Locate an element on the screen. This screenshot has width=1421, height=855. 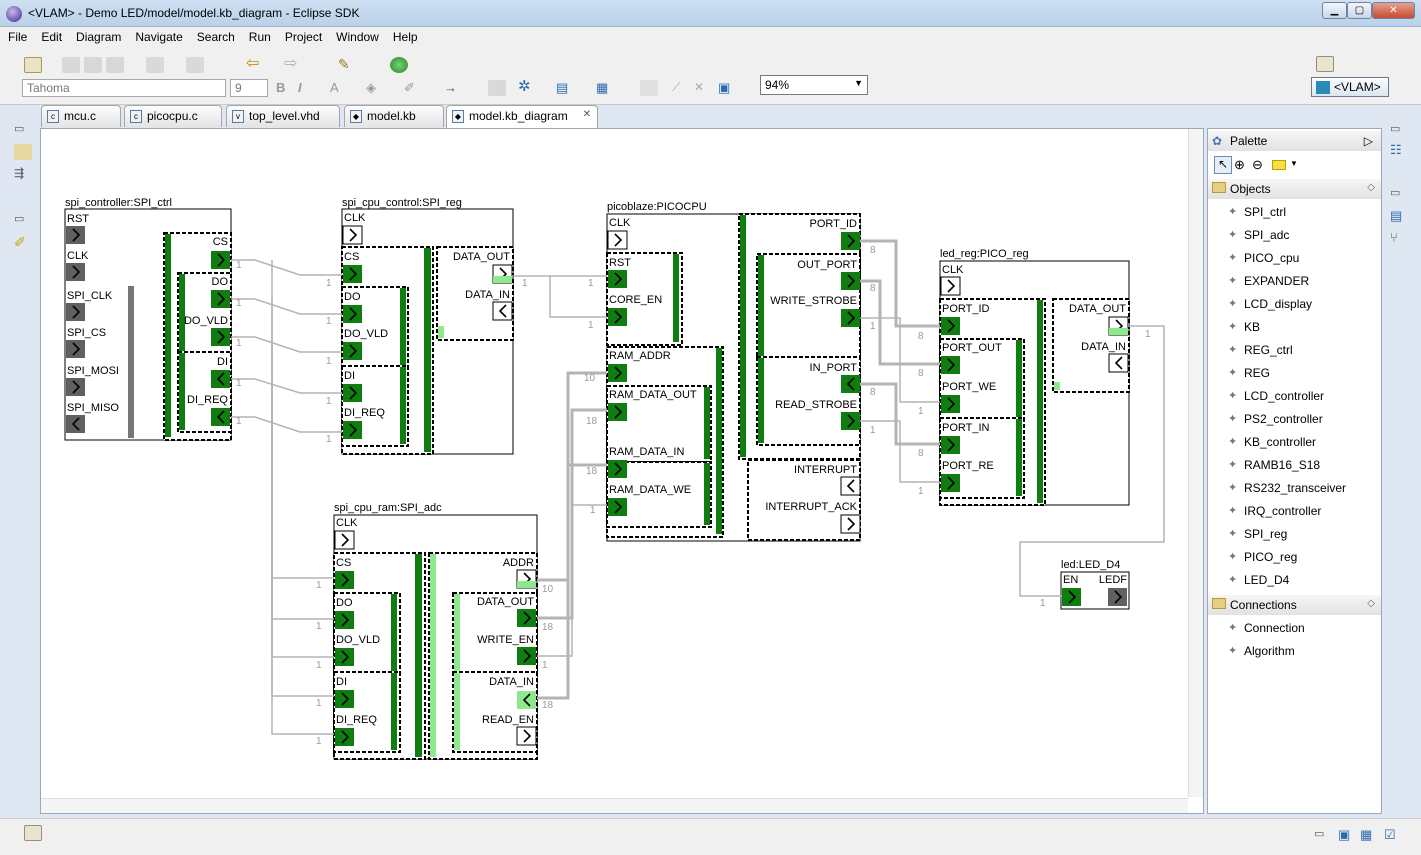
port-rst is located at coordinates (75, 235).